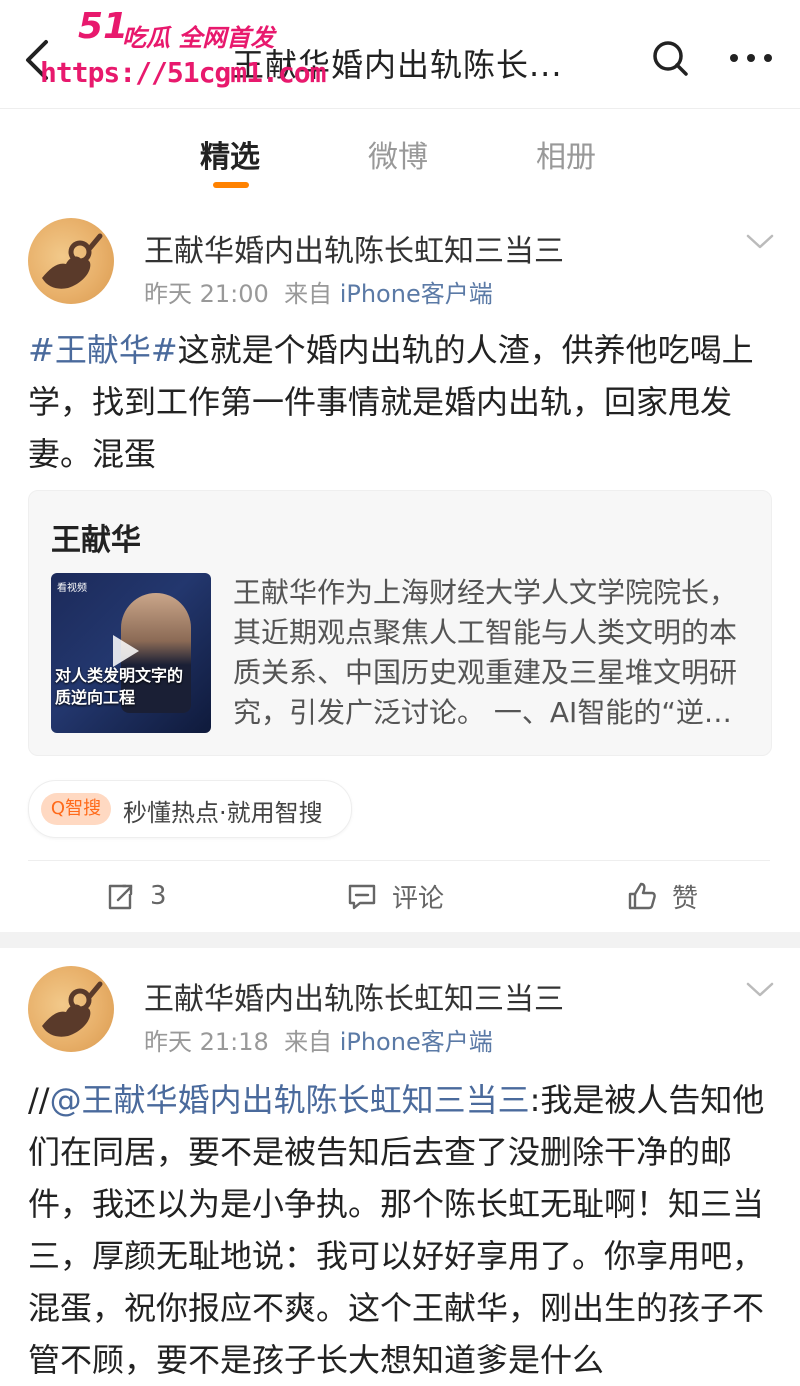 Image resolution: width=800 pixels, height=1386 pixels. What do you see at coordinates (158, 896) in the screenshot?
I see `repost-count: 3` at bounding box center [158, 896].